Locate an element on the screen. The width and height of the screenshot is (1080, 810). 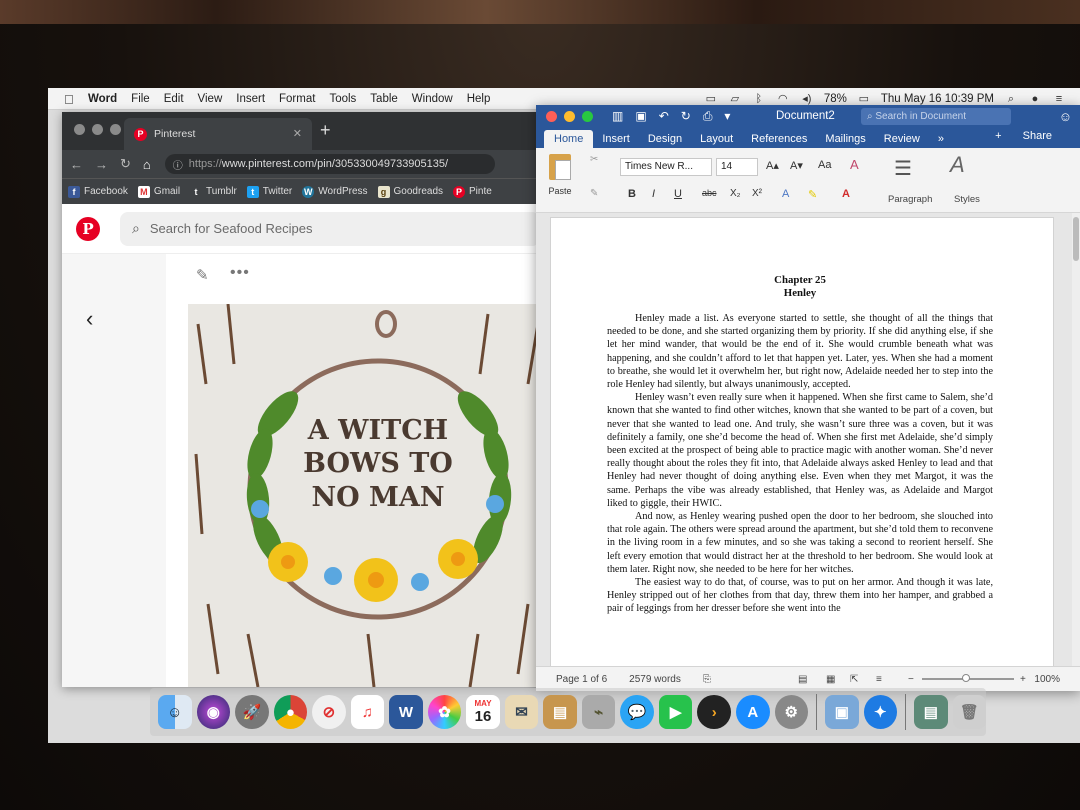
bookmark-gmail: M Gmail is located at coordinates (158, 191).